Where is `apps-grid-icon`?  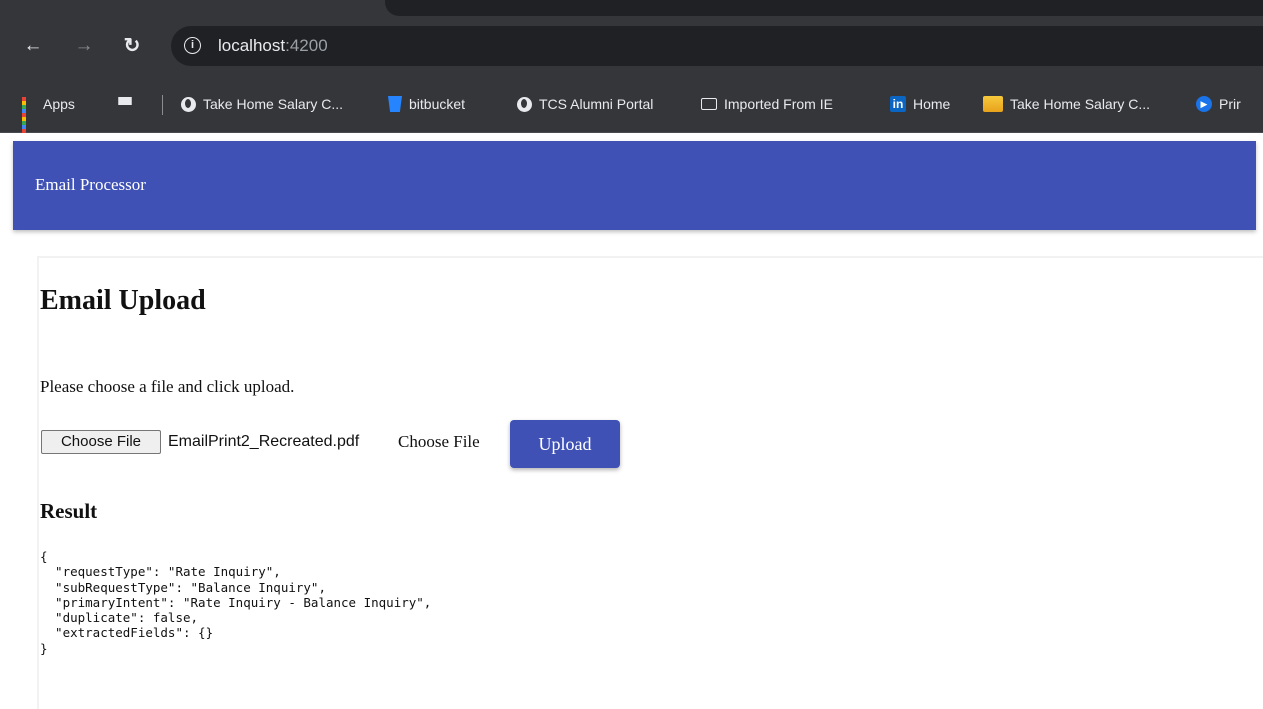 apps-grid-icon is located at coordinates (29, 115).